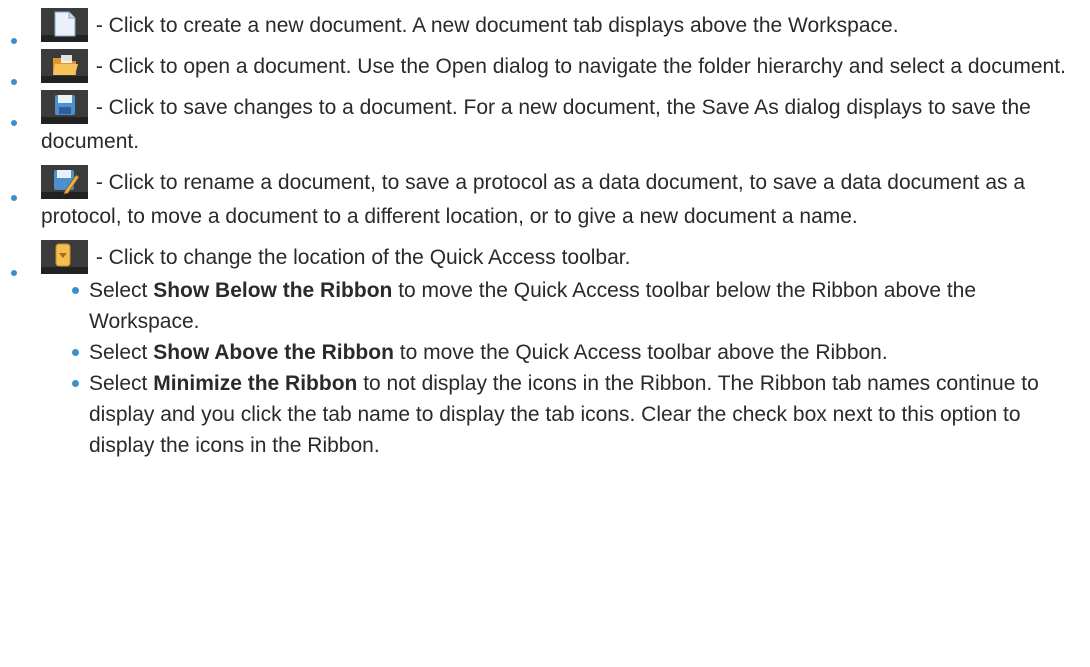 This screenshot has width=1090, height=667. Describe the element at coordinates (64, 182) in the screenshot. I see `save-as-rename-icon` at that location.